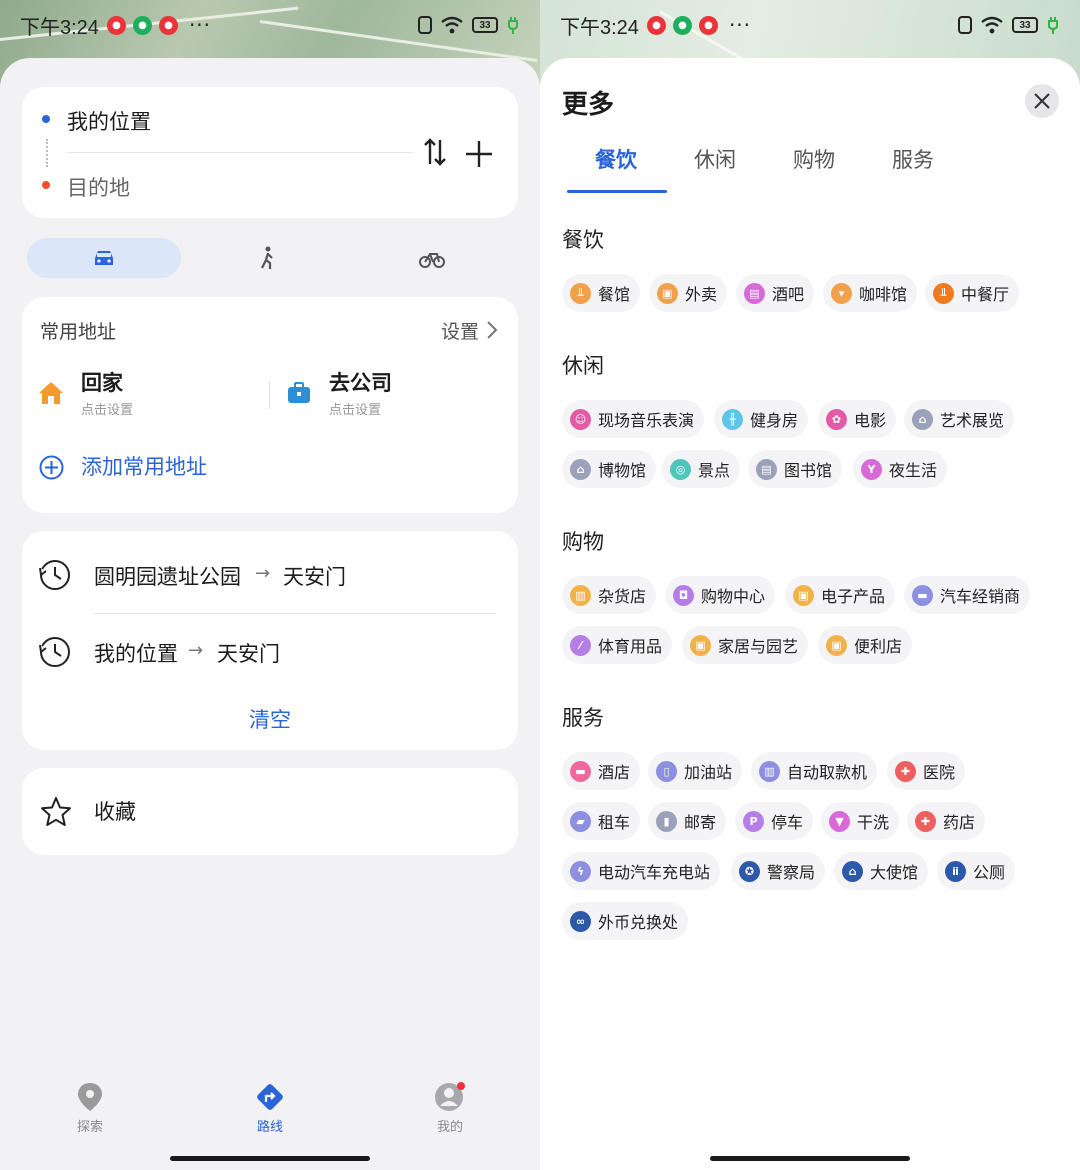  I want to click on chip-restaurant: ⫫ 餐馆, so click(601, 293).